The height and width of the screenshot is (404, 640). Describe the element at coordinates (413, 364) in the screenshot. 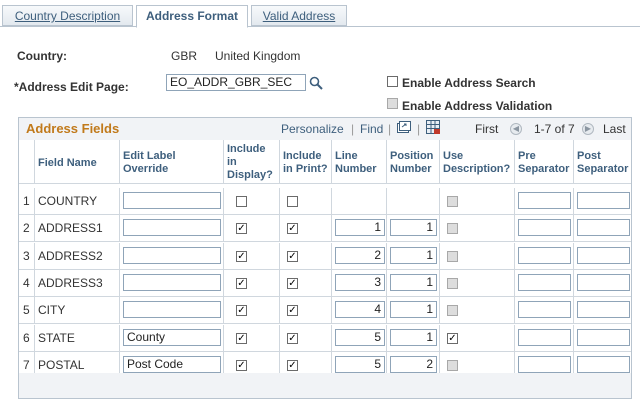

I see `position-number-input: 2` at that location.